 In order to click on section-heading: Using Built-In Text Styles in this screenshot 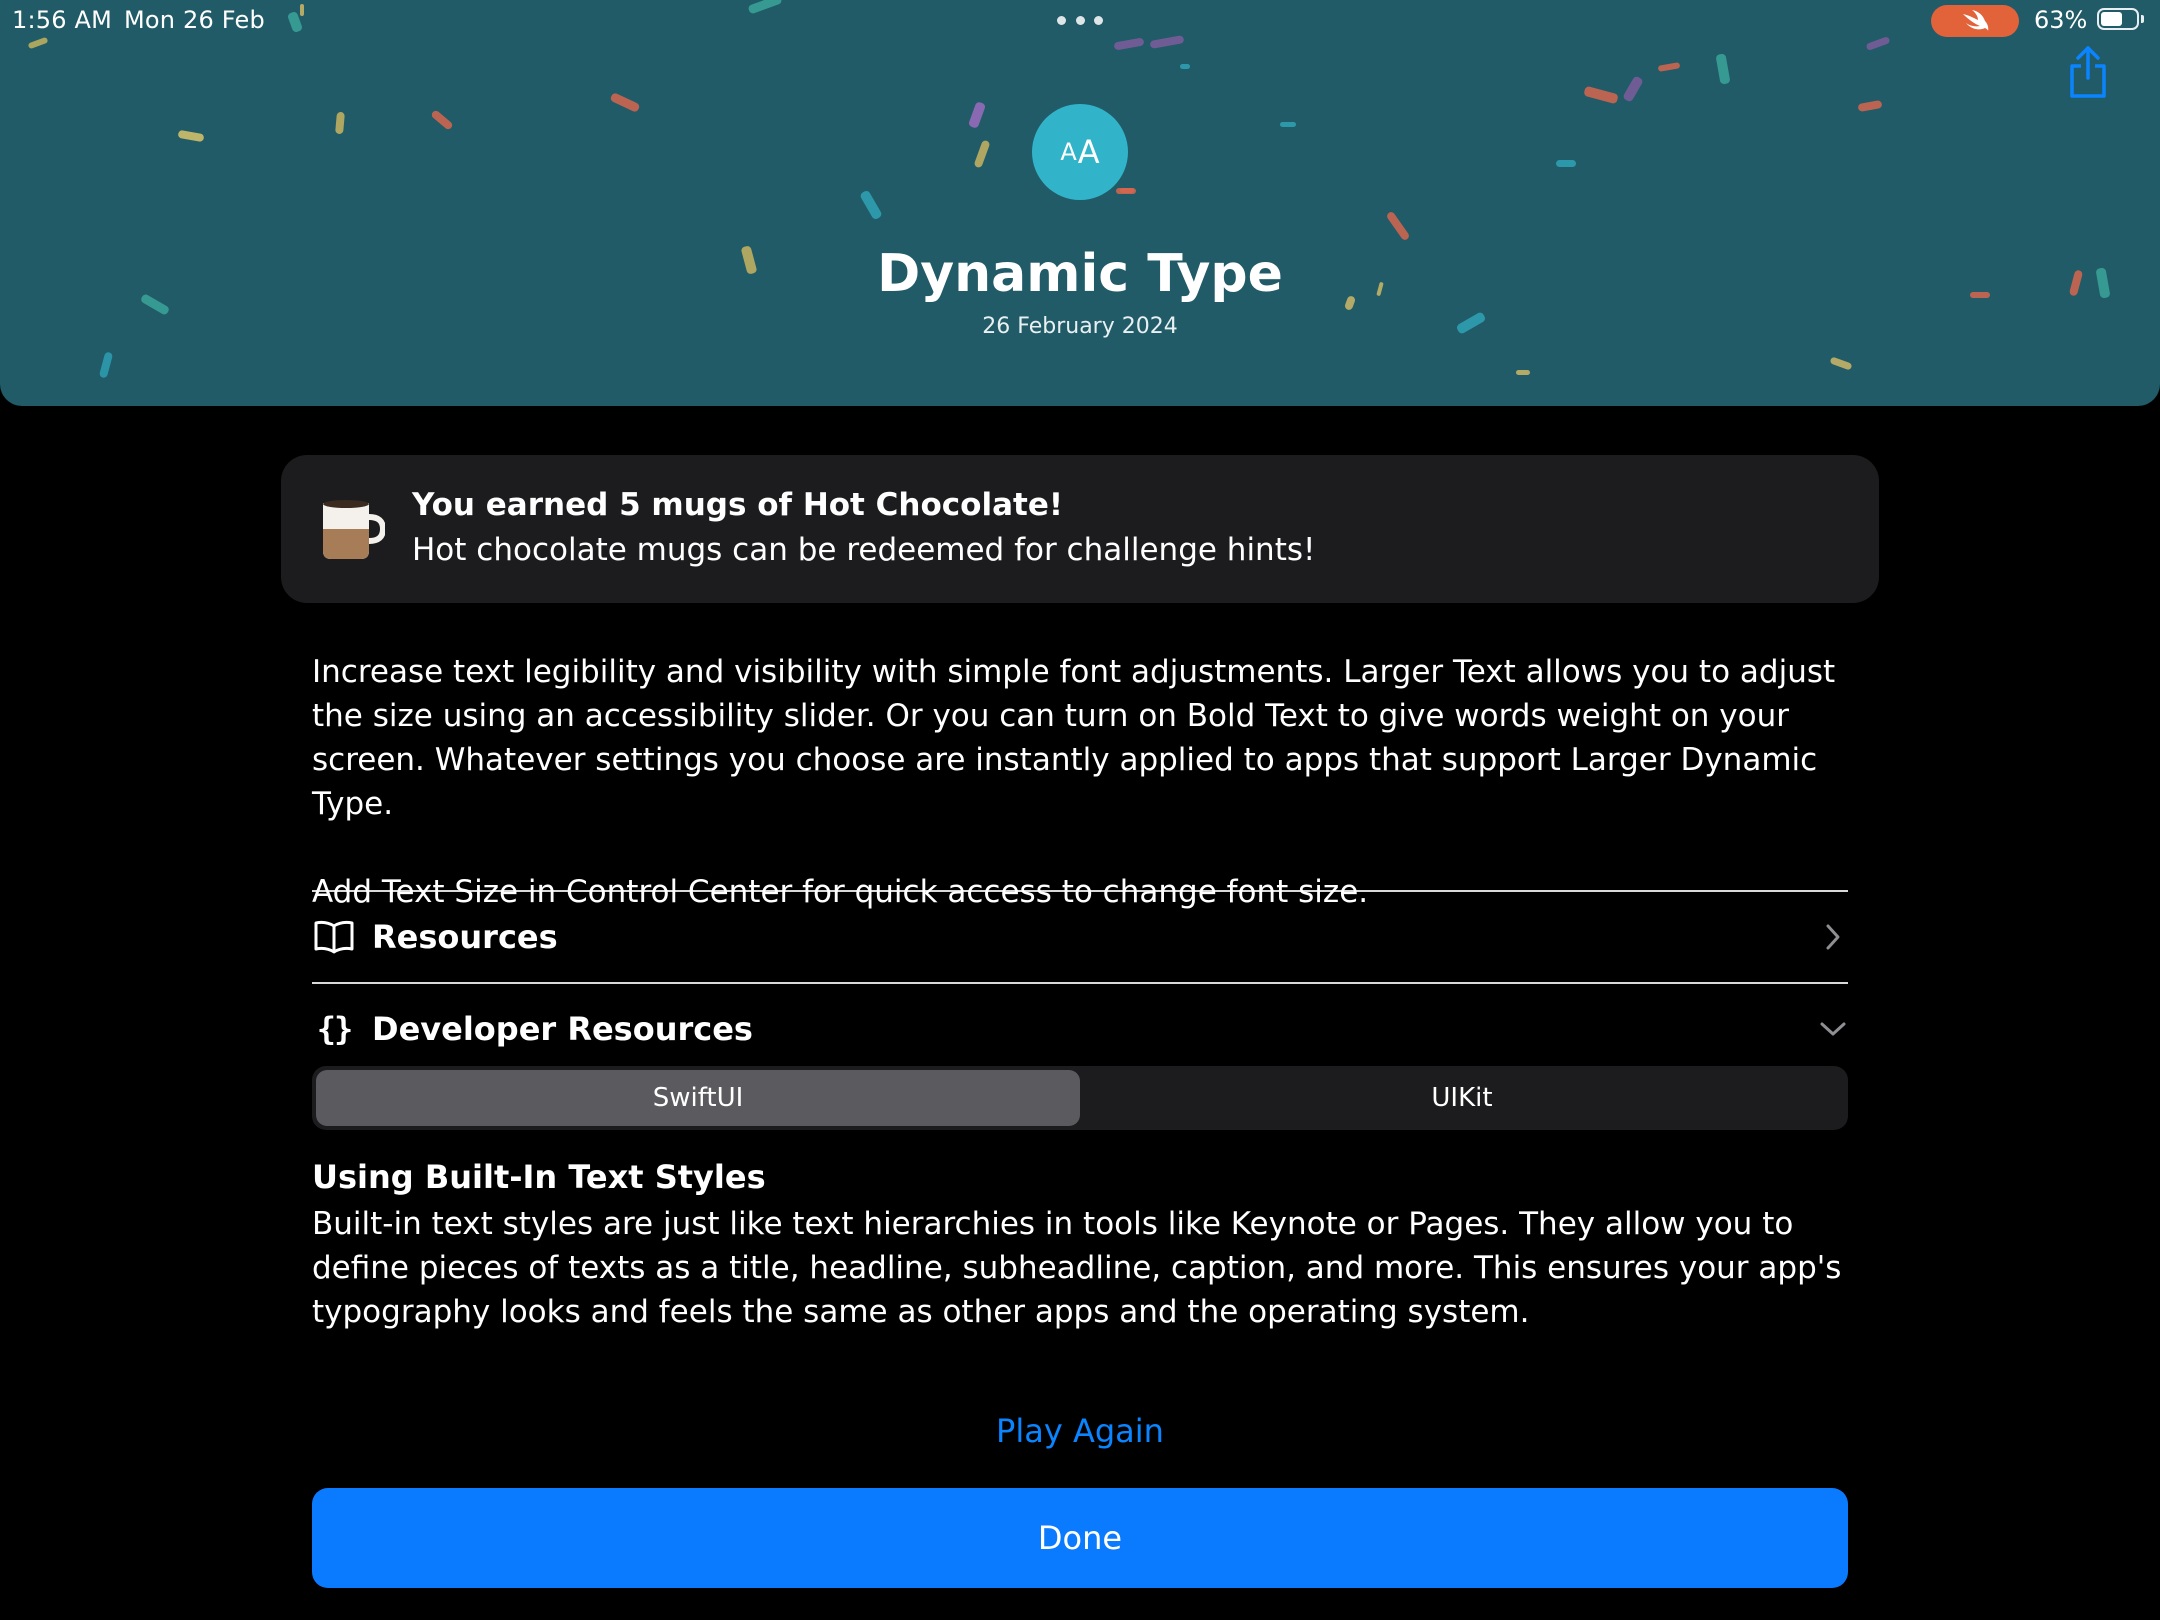, I will do `click(539, 1177)`.